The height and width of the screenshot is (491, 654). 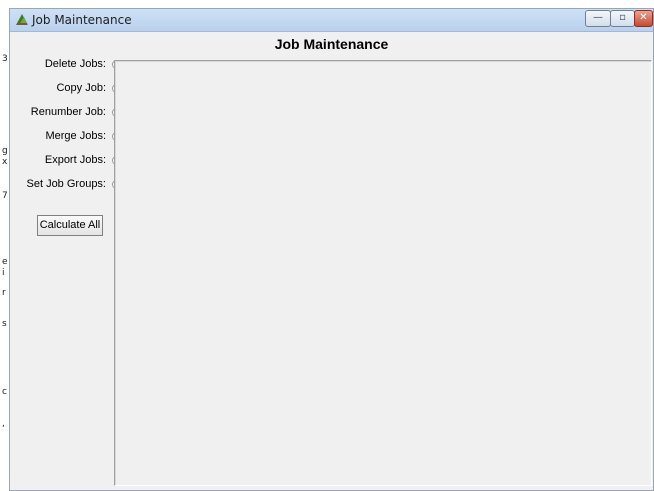 I want to click on option-label: Renumber Job:, so click(x=68, y=112).